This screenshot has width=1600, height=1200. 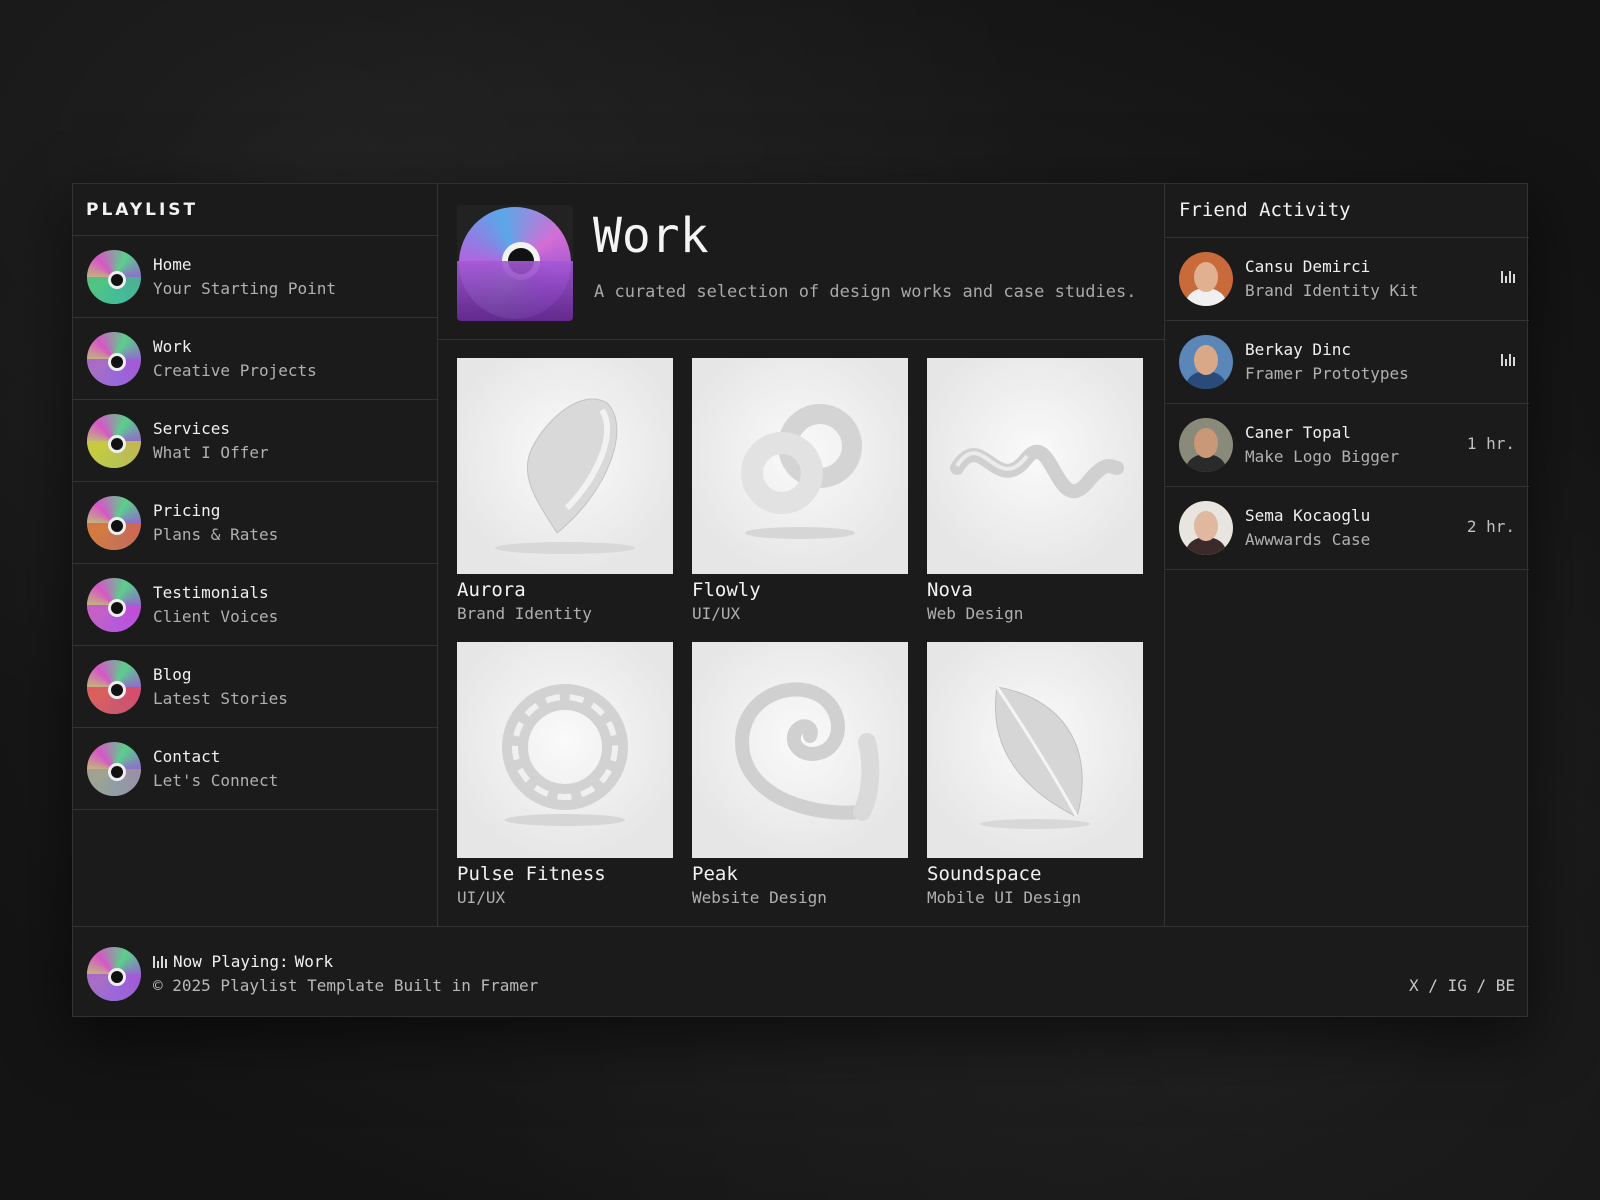 What do you see at coordinates (950, 590) in the screenshot?
I see `project-title: Nova` at bounding box center [950, 590].